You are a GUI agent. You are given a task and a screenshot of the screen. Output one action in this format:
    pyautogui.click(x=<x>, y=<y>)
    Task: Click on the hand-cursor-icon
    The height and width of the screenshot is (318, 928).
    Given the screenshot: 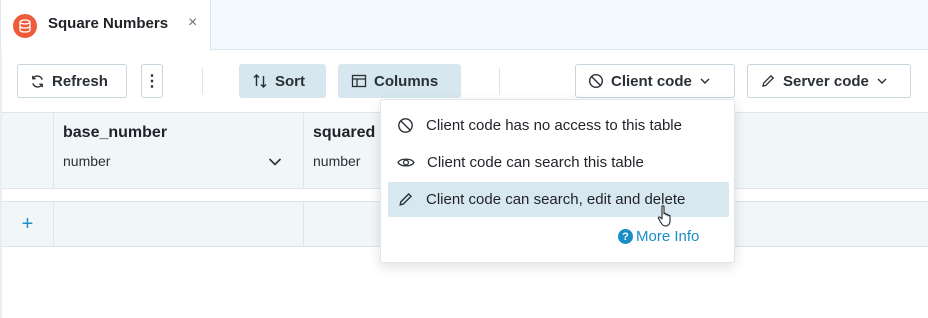 What is the action you would take?
    pyautogui.click(x=664, y=216)
    